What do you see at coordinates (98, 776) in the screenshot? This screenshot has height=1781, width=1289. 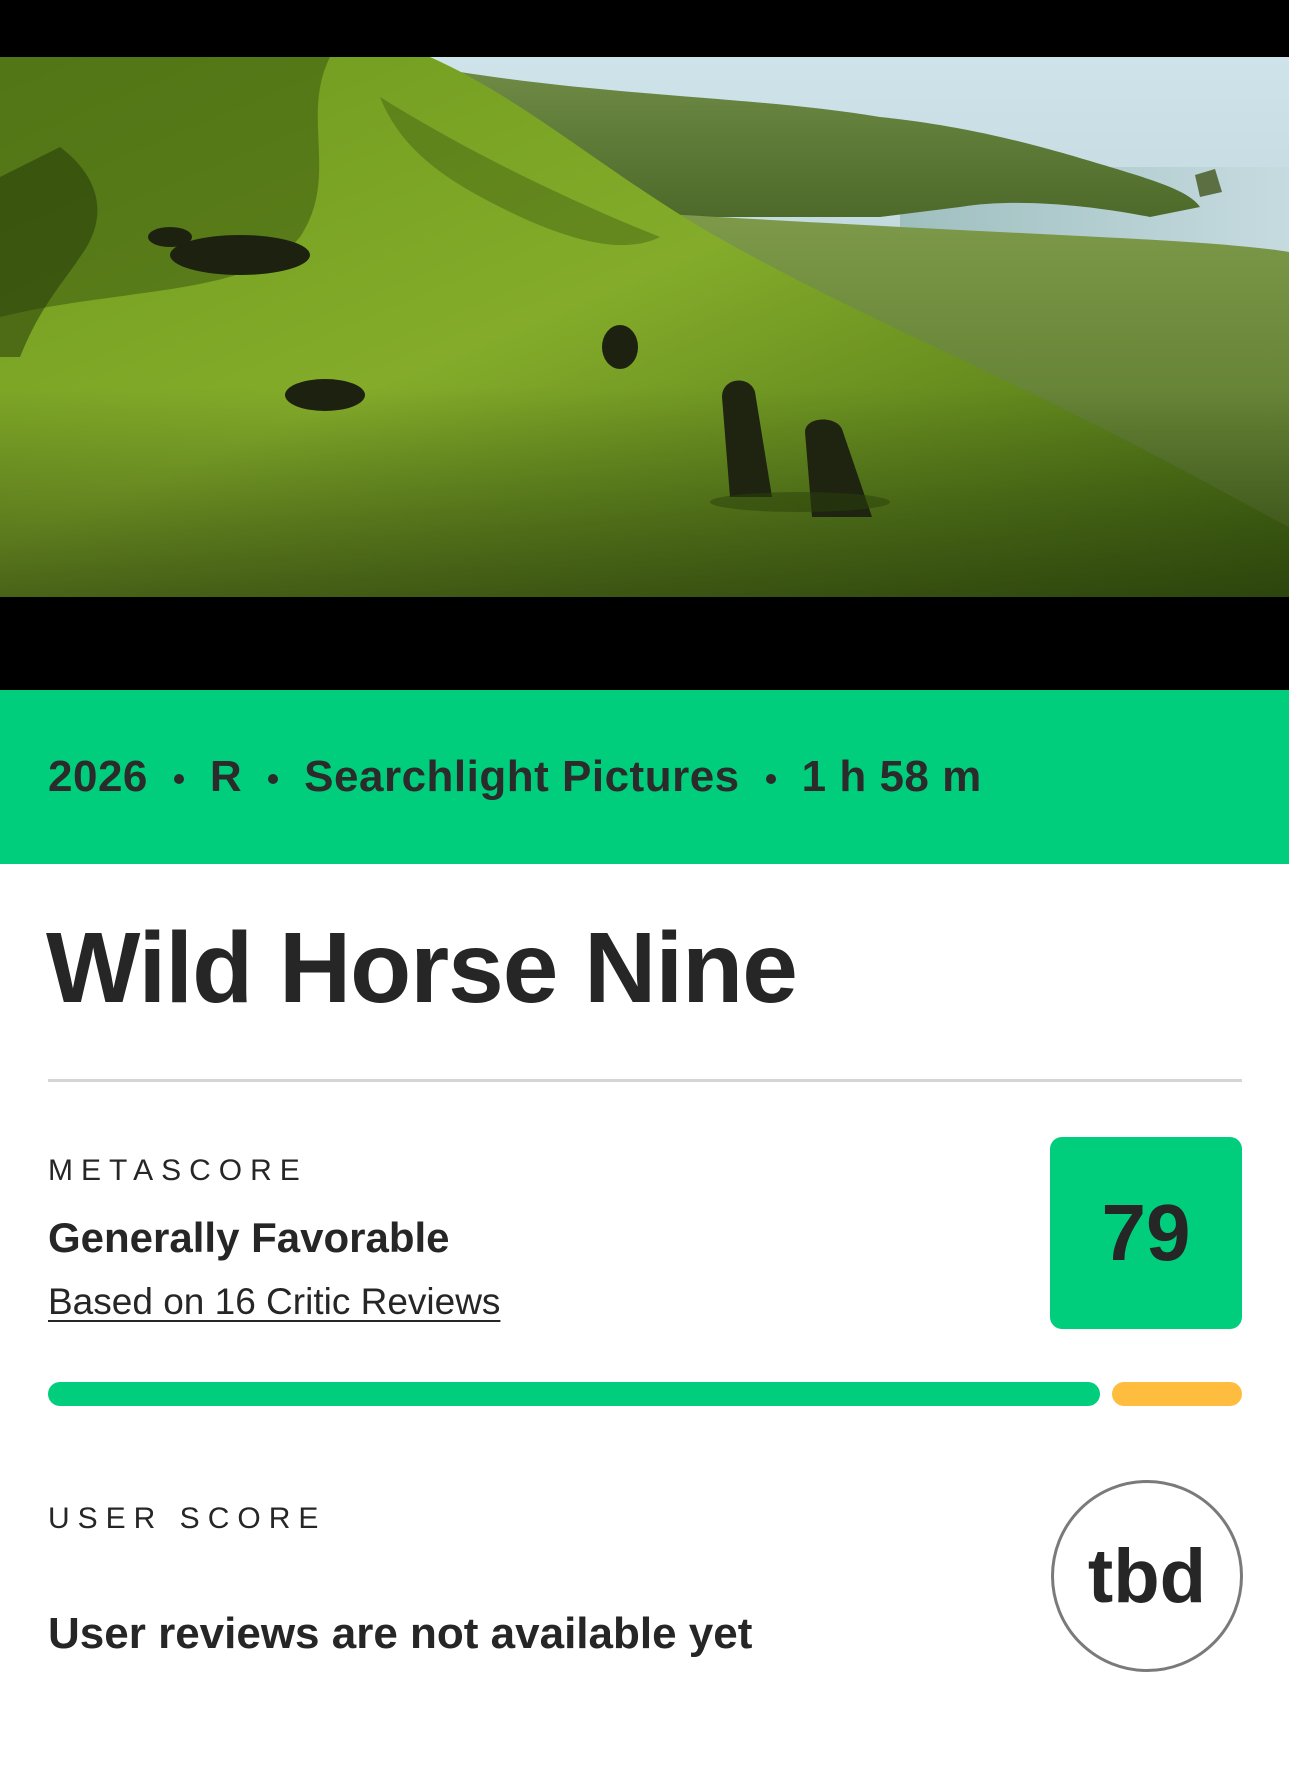 I see `release-year: 2026` at bounding box center [98, 776].